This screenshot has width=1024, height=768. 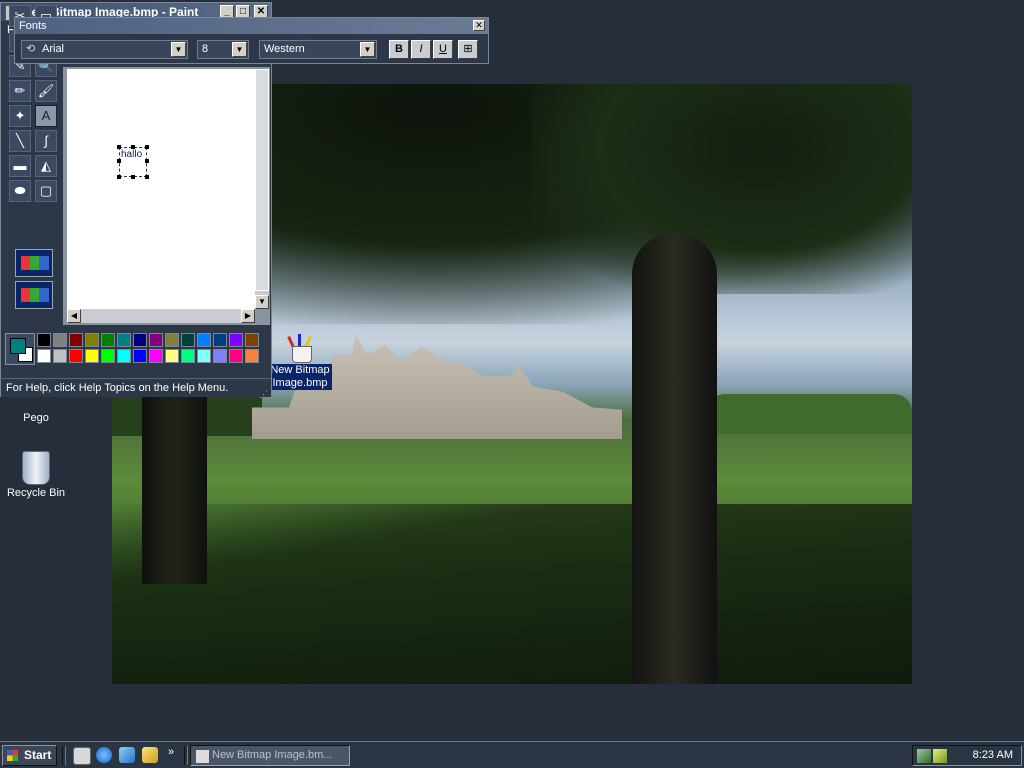 I want to click on polygon-icon: ◭, so click(x=46, y=165).